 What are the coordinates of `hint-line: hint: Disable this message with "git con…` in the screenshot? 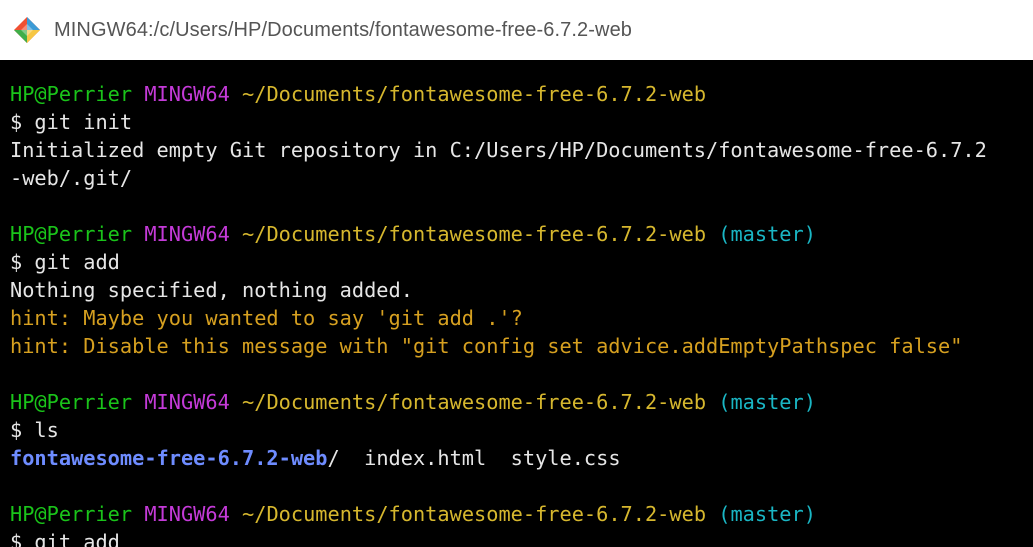 It's located at (486, 346).